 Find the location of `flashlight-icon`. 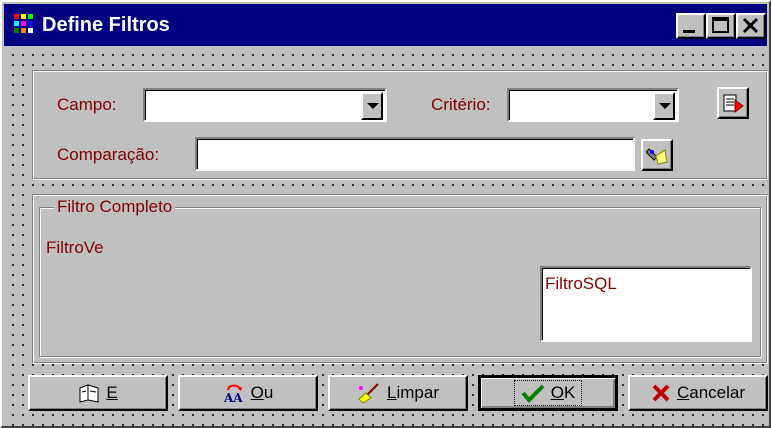

flashlight-icon is located at coordinates (657, 156).